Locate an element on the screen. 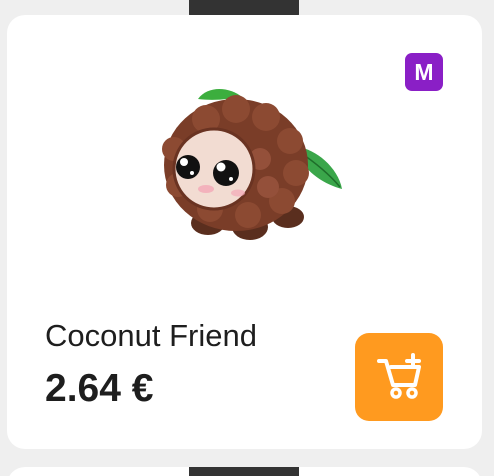 The height and width of the screenshot is (476, 494). add-to-cart-button is located at coordinates (399, 377).